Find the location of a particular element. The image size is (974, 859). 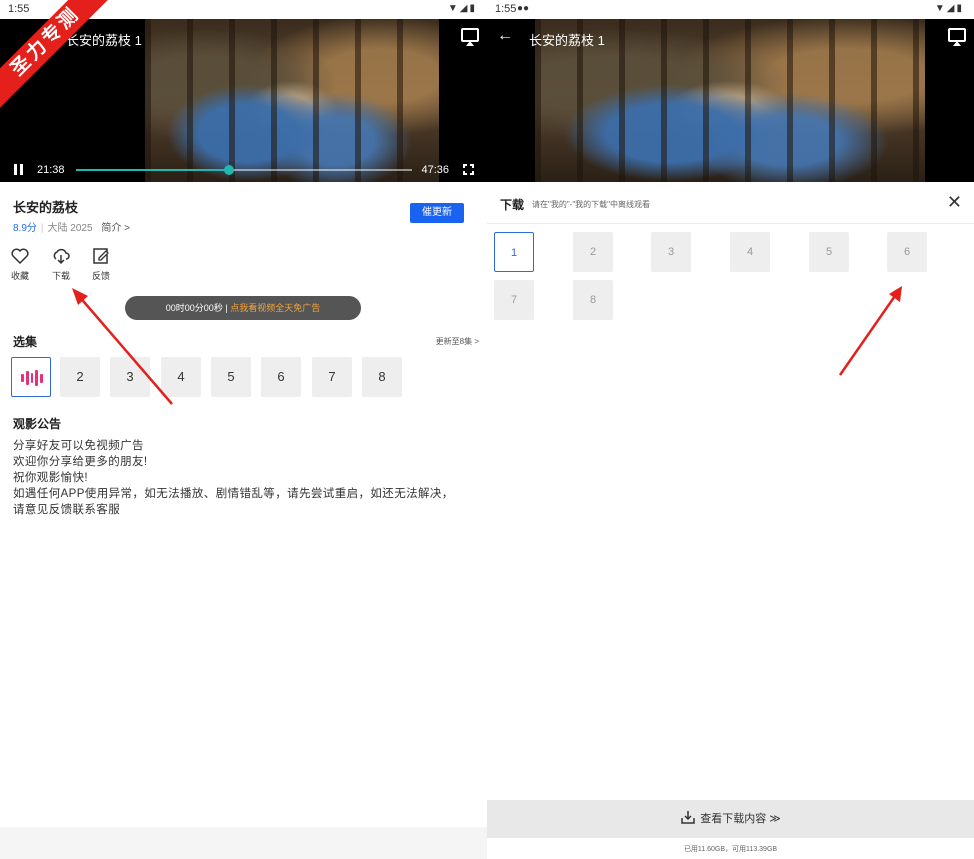

close-icon: ✕ is located at coordinates (954, 202).